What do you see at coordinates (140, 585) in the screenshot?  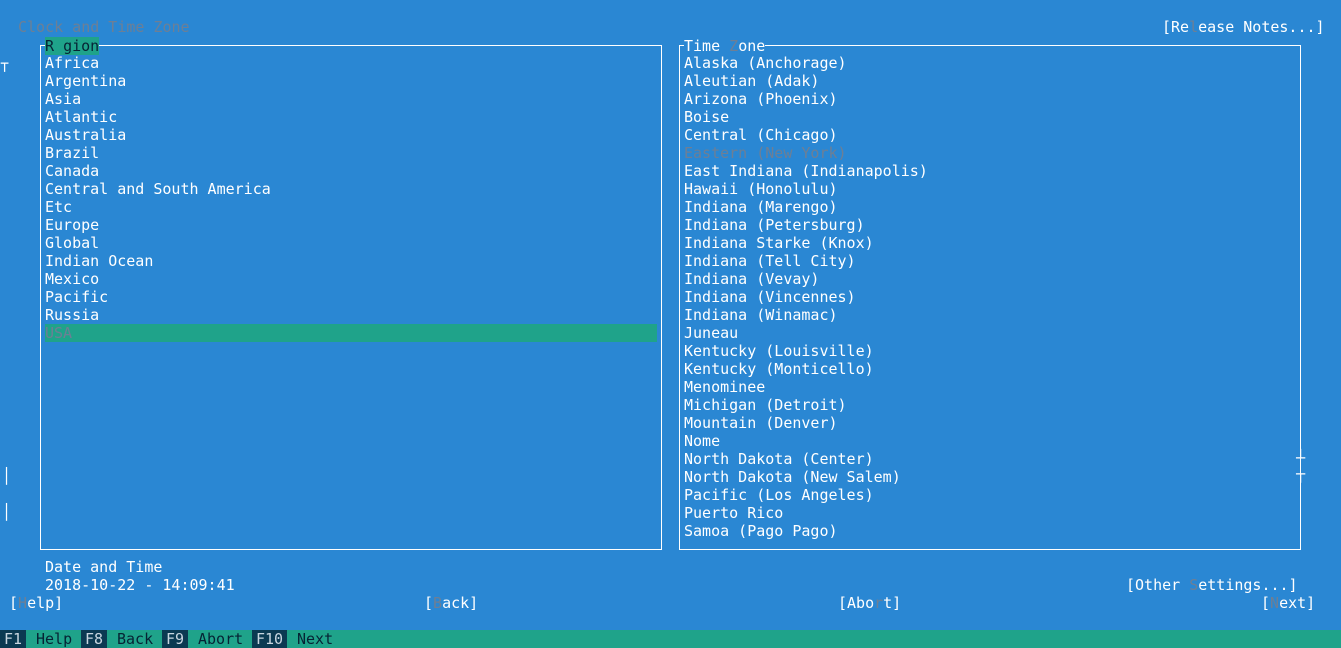 I see `datetime-value: 2018-10-22 - 14:09:41` at bounding box center [140, 585].